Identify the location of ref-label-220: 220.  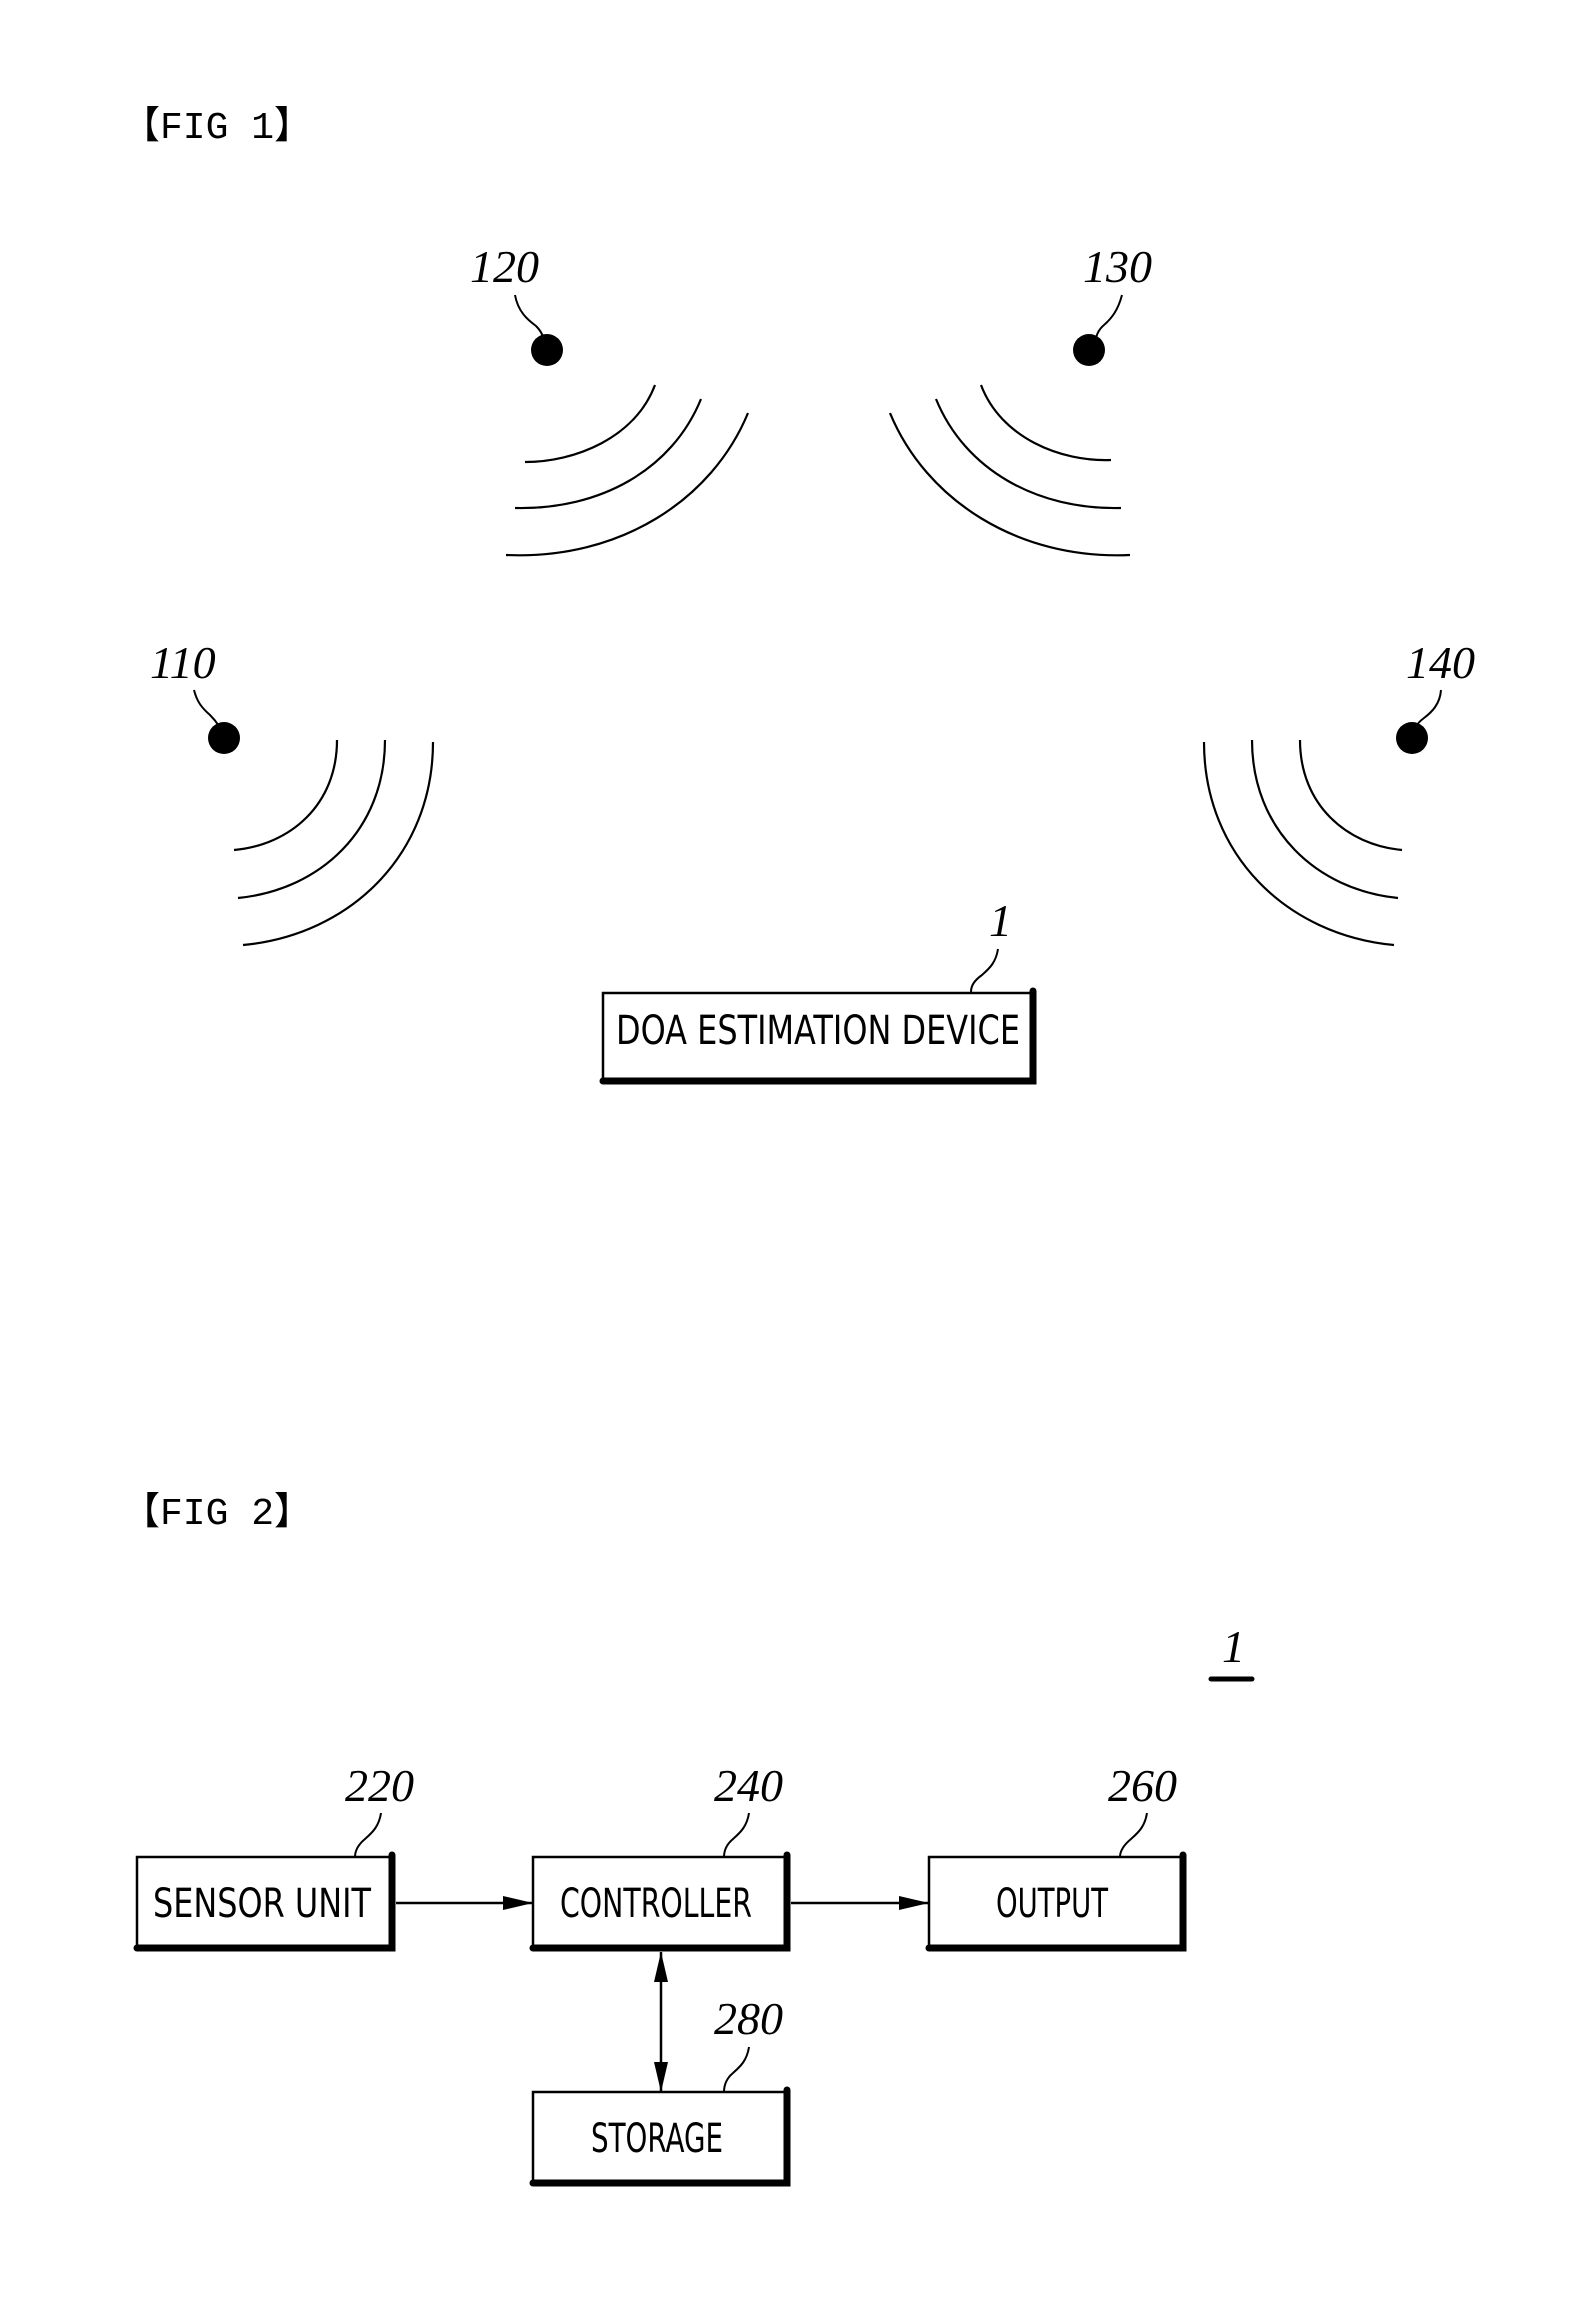
(379, 1785).